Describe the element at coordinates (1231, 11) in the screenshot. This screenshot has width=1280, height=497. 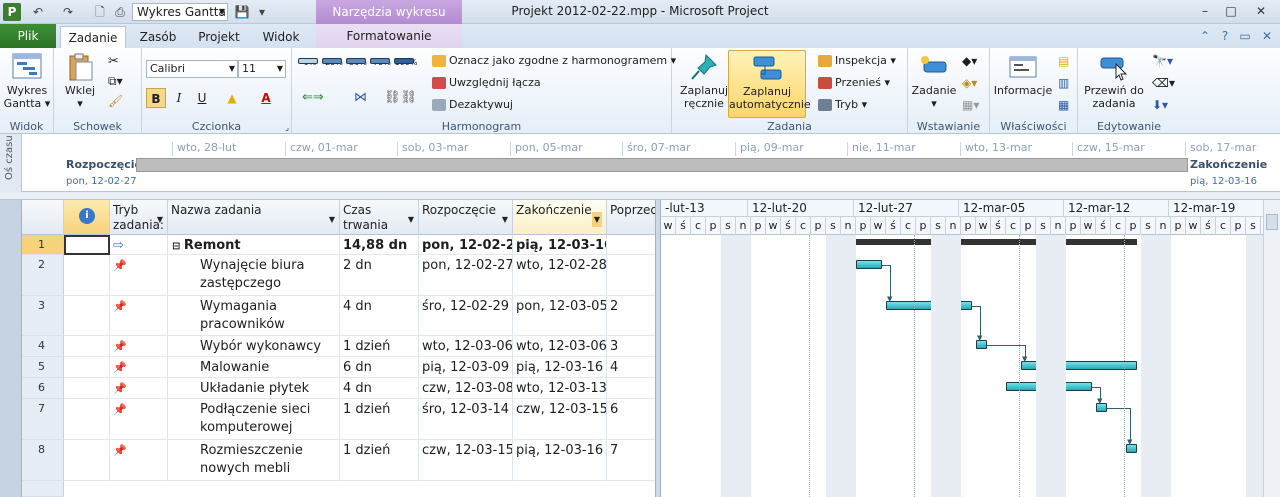
I see `maximize-icon: □` at that location.